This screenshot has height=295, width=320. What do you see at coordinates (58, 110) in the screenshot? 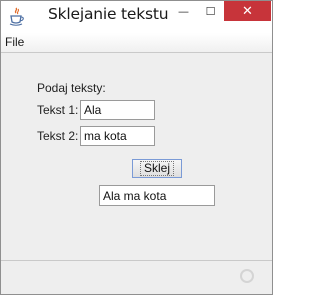
I see `text1-label: Tekst 1:` at bounding box center [58, 110].